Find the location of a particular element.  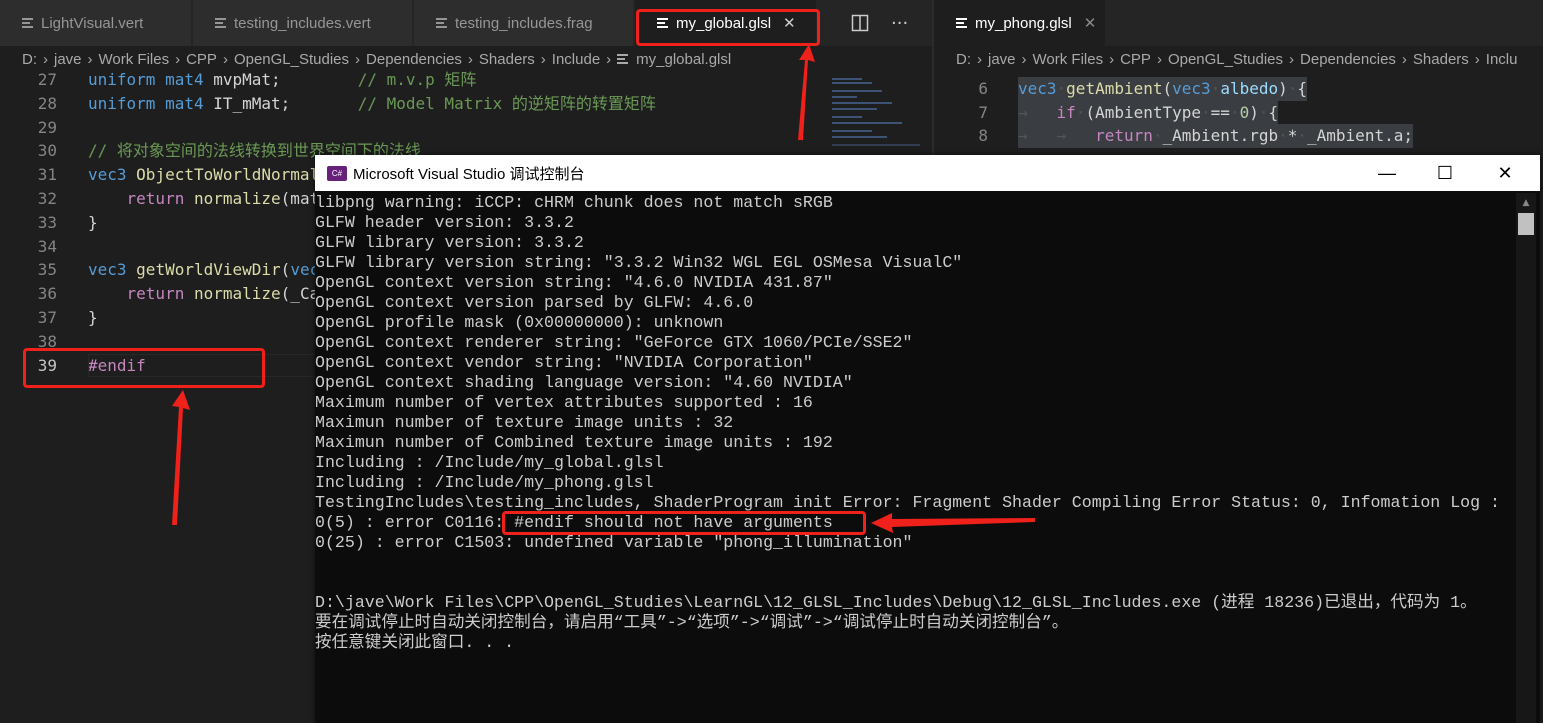

maximize-button: ☐ is located at coordinates (1445, 173).